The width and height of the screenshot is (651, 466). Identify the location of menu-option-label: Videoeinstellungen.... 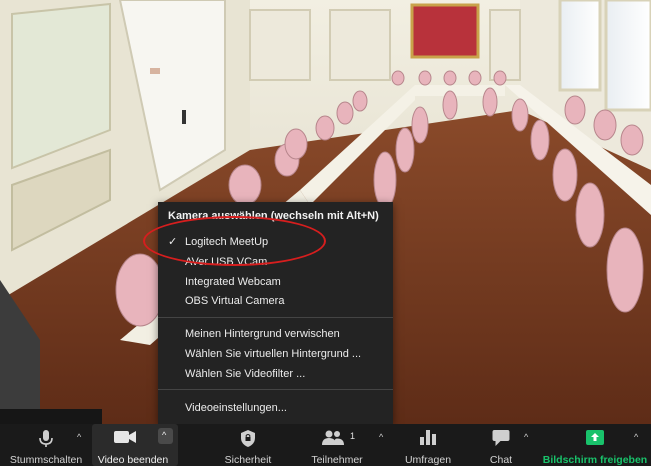
(236, 408).